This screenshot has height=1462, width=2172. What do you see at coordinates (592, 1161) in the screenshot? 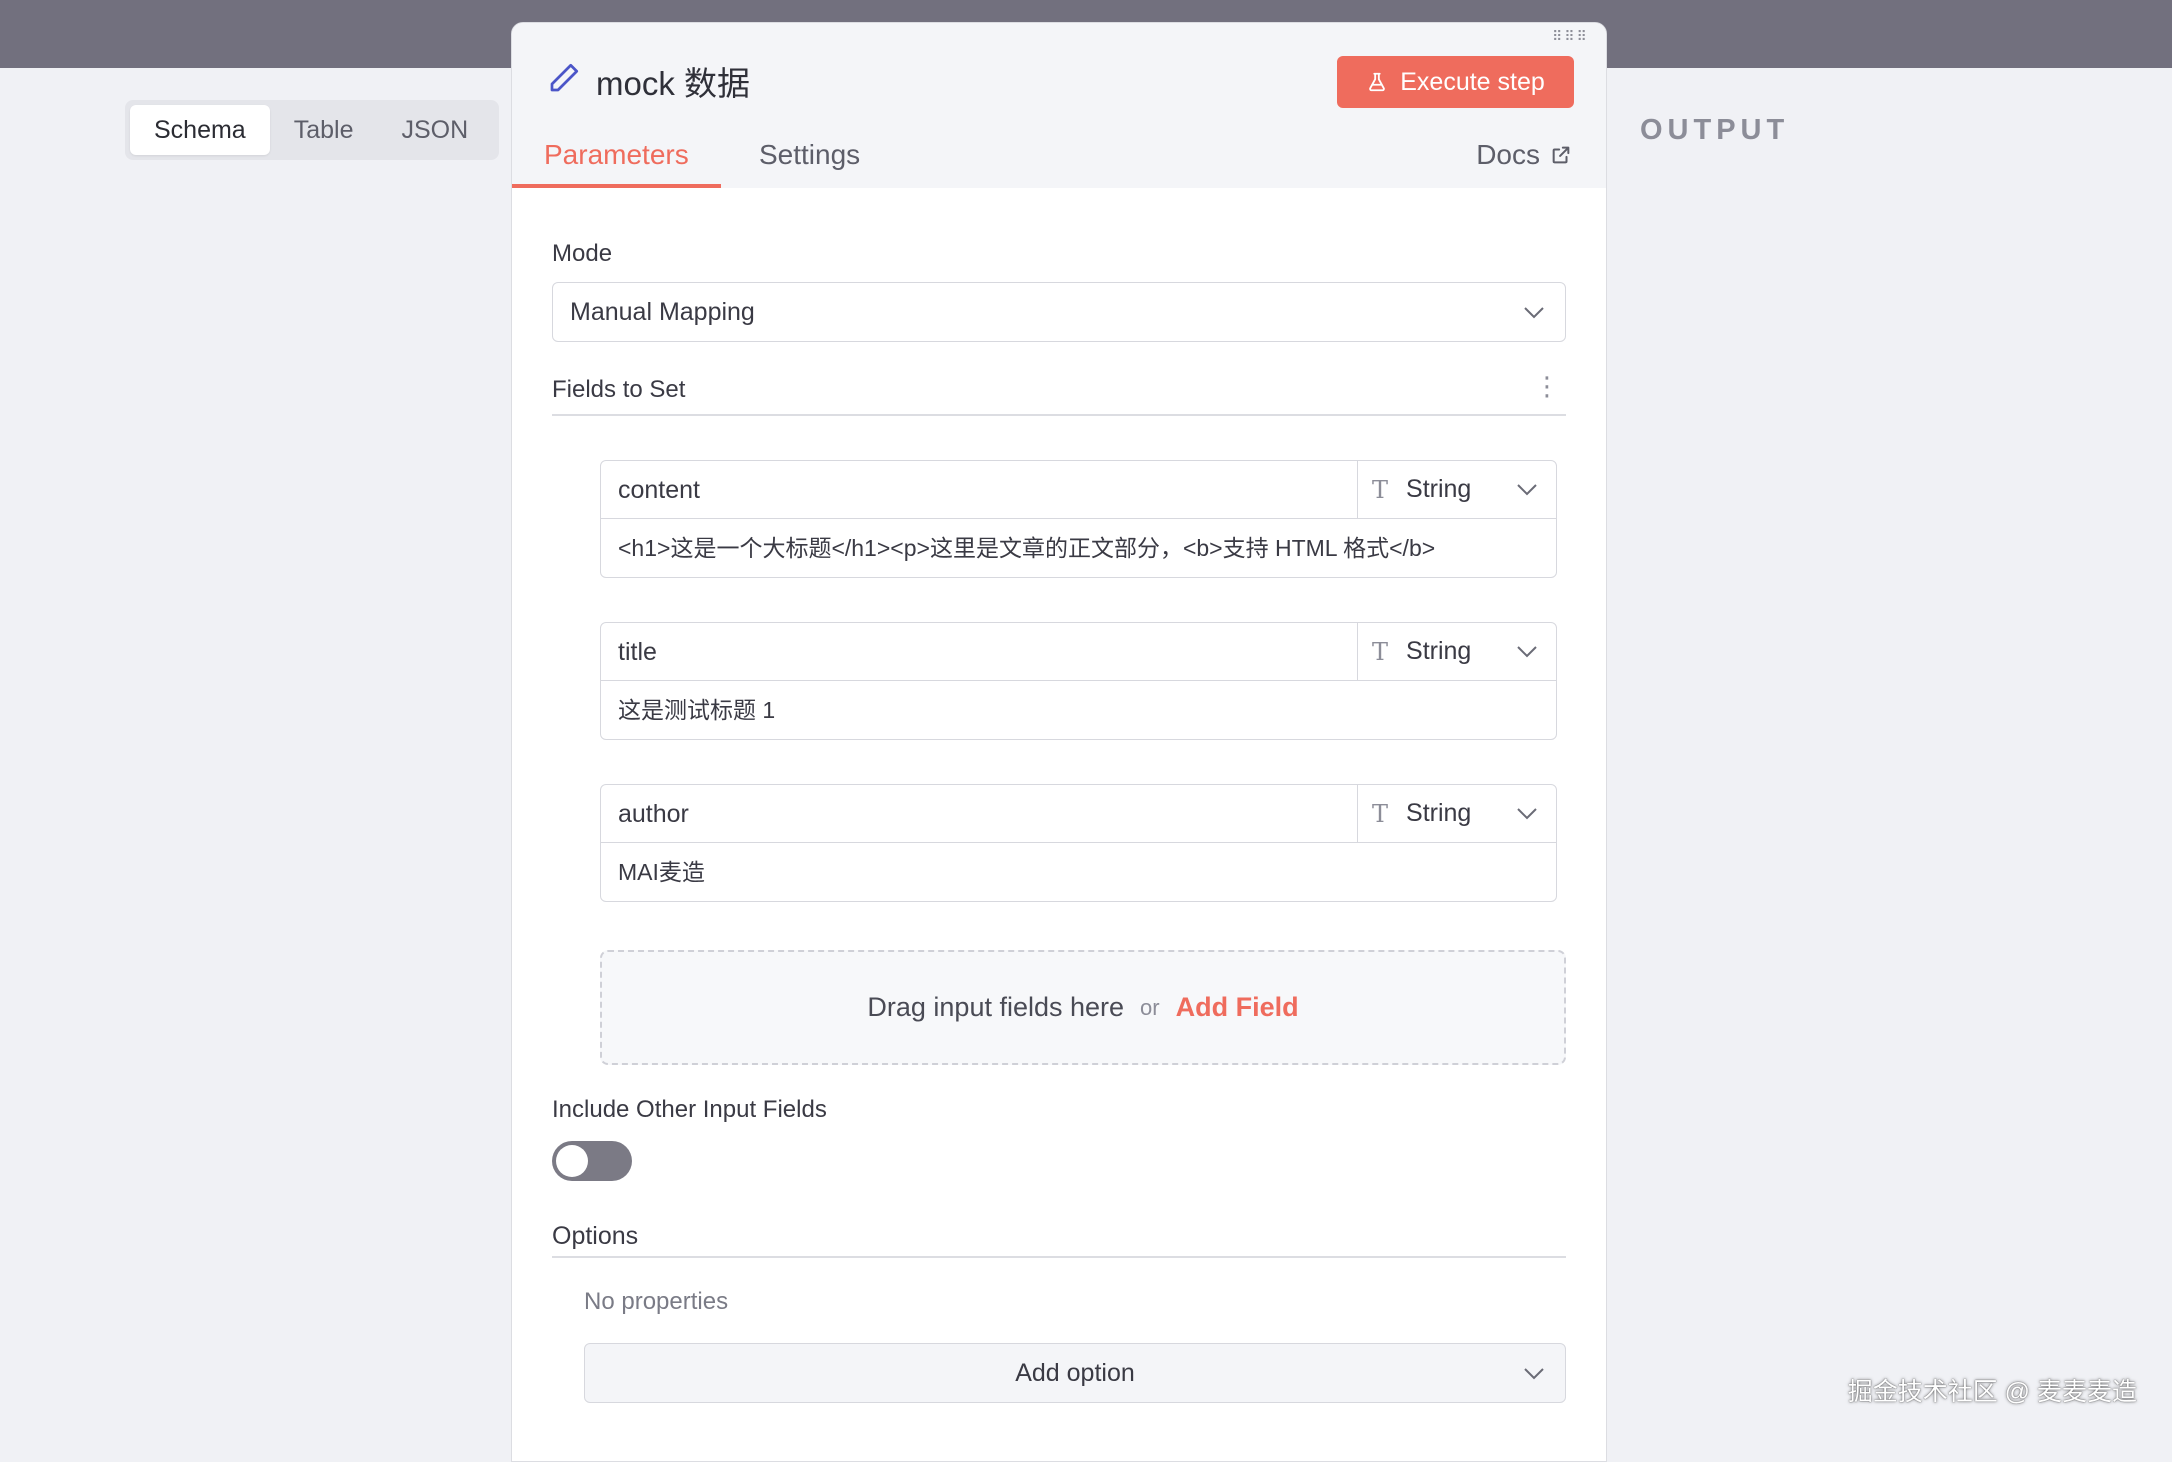
I see `include-other-fields-toggle` at bounding box center [592, 1161].